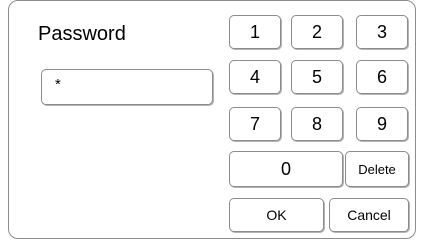  Describe the element at coordinates (286, 169) in the screenshot. I see `key-0-button: 0` at that location.